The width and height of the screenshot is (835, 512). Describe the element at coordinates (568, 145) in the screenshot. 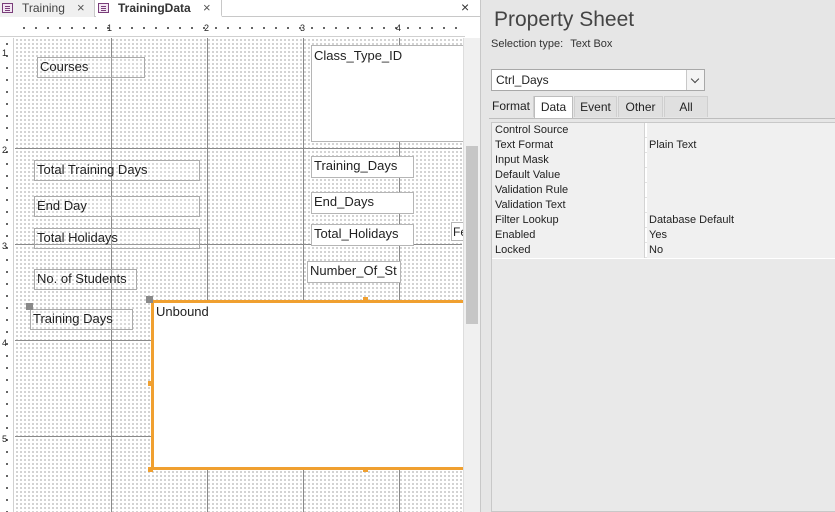

I see `property-name: Text Format` at that location.